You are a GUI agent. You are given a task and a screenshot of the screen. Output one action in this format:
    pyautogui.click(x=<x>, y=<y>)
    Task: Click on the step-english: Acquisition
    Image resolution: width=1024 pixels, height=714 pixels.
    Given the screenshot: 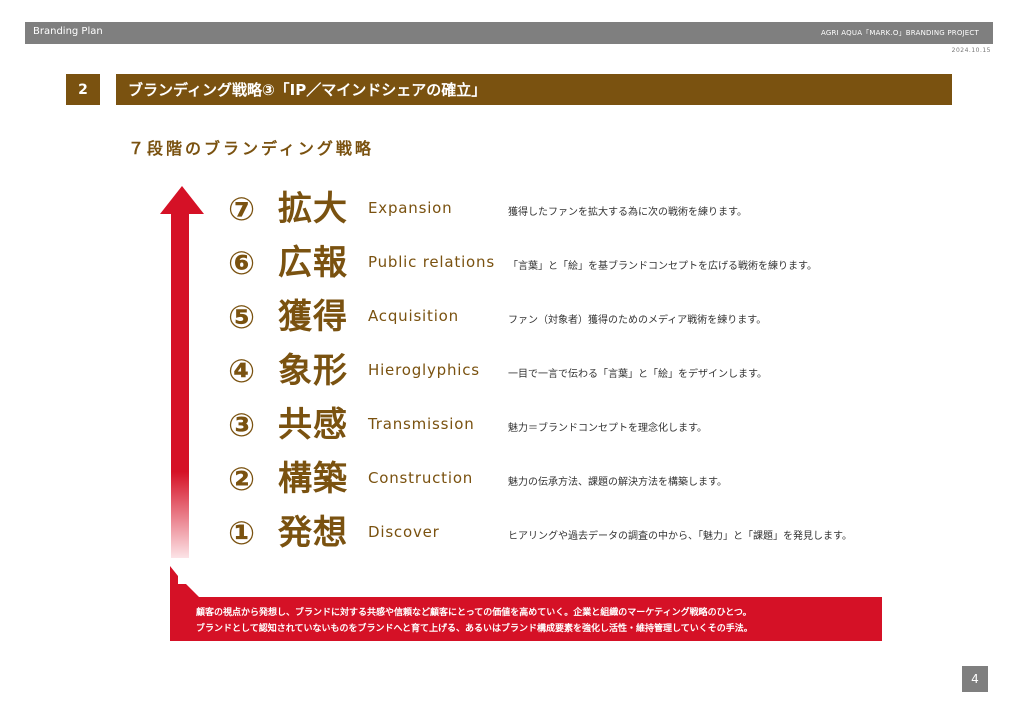 What is the action you would take?
    pyautogui.click(x=413, y=316)
    